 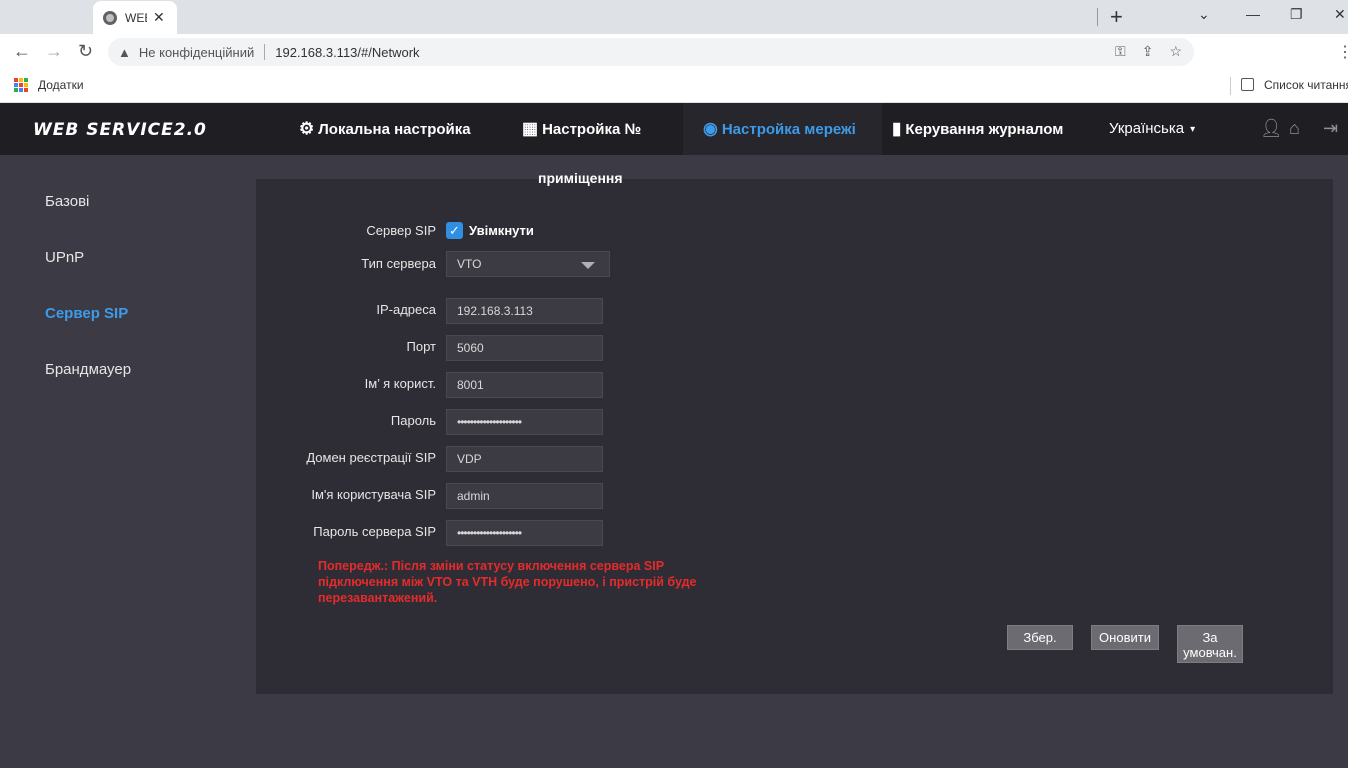 I want to click on sidebar-item-firewall: Брандмауер, so click(x=88, y=369).